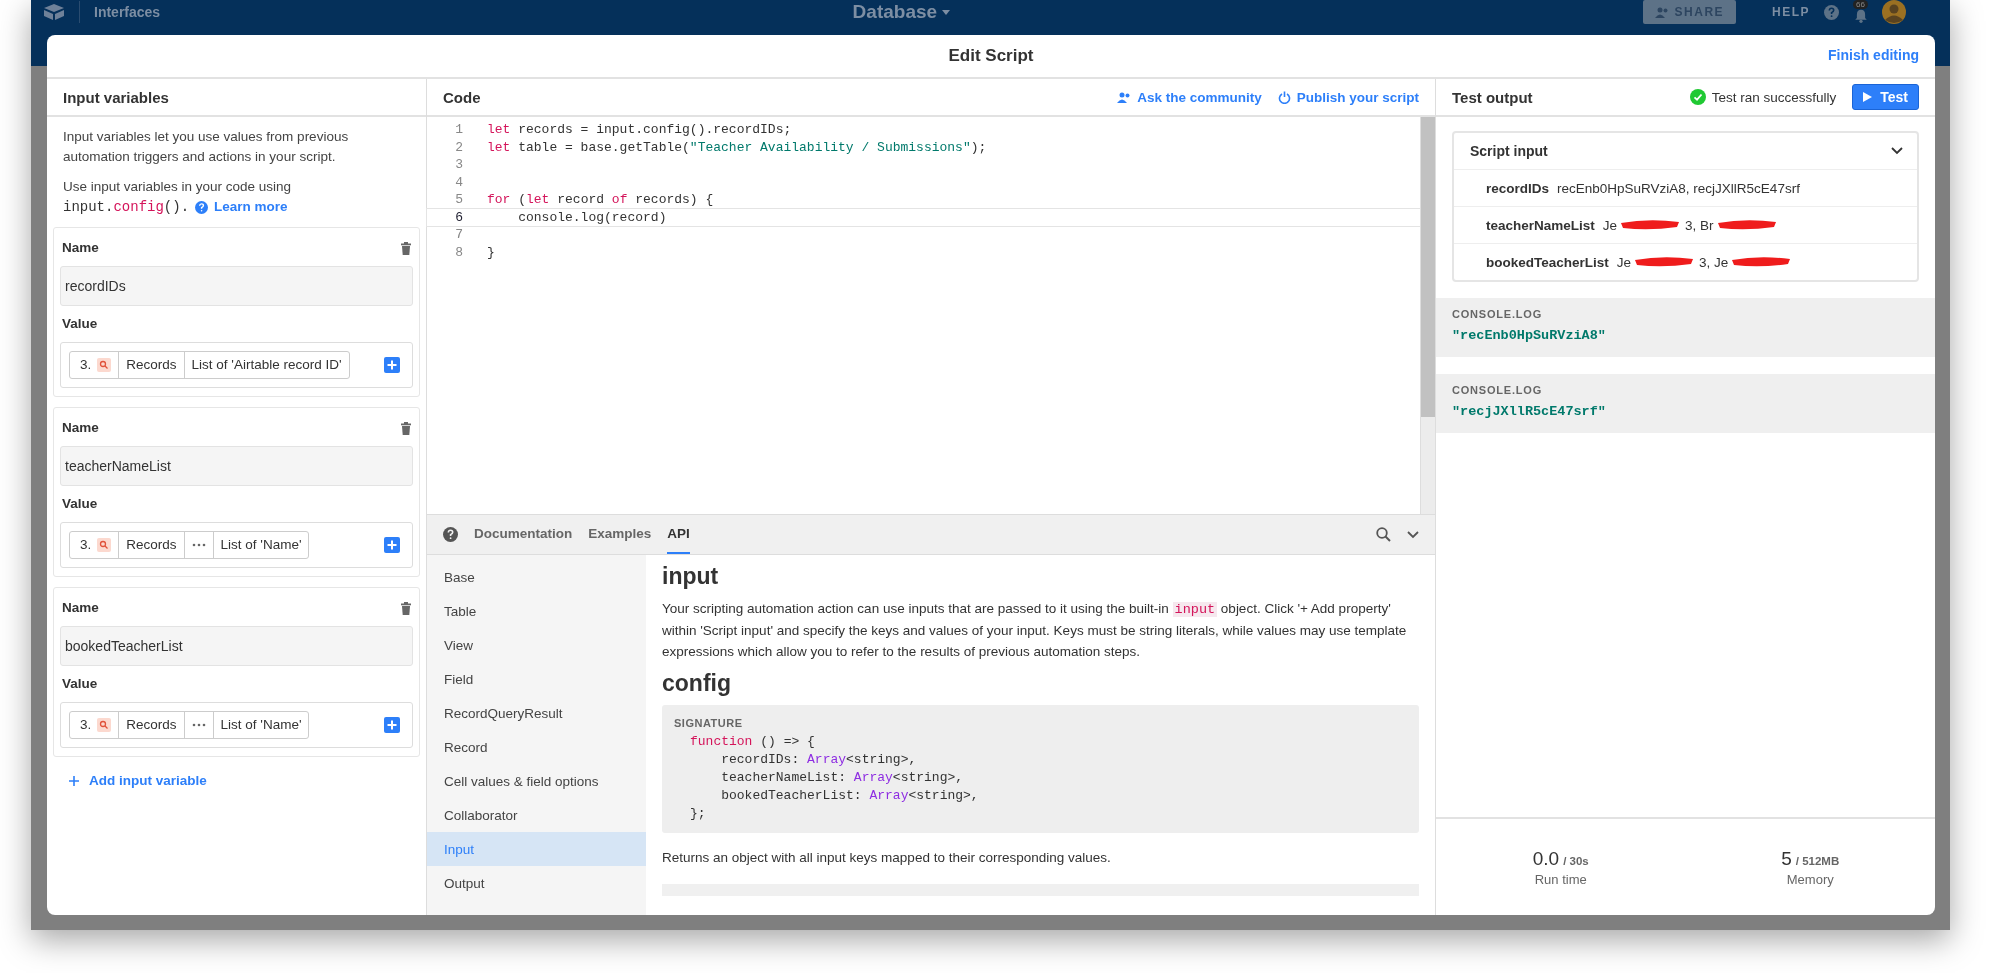 This screenshot has height=973, width=2007. I want to click on input-key: bookedTeacherList, so click(1547, 262).